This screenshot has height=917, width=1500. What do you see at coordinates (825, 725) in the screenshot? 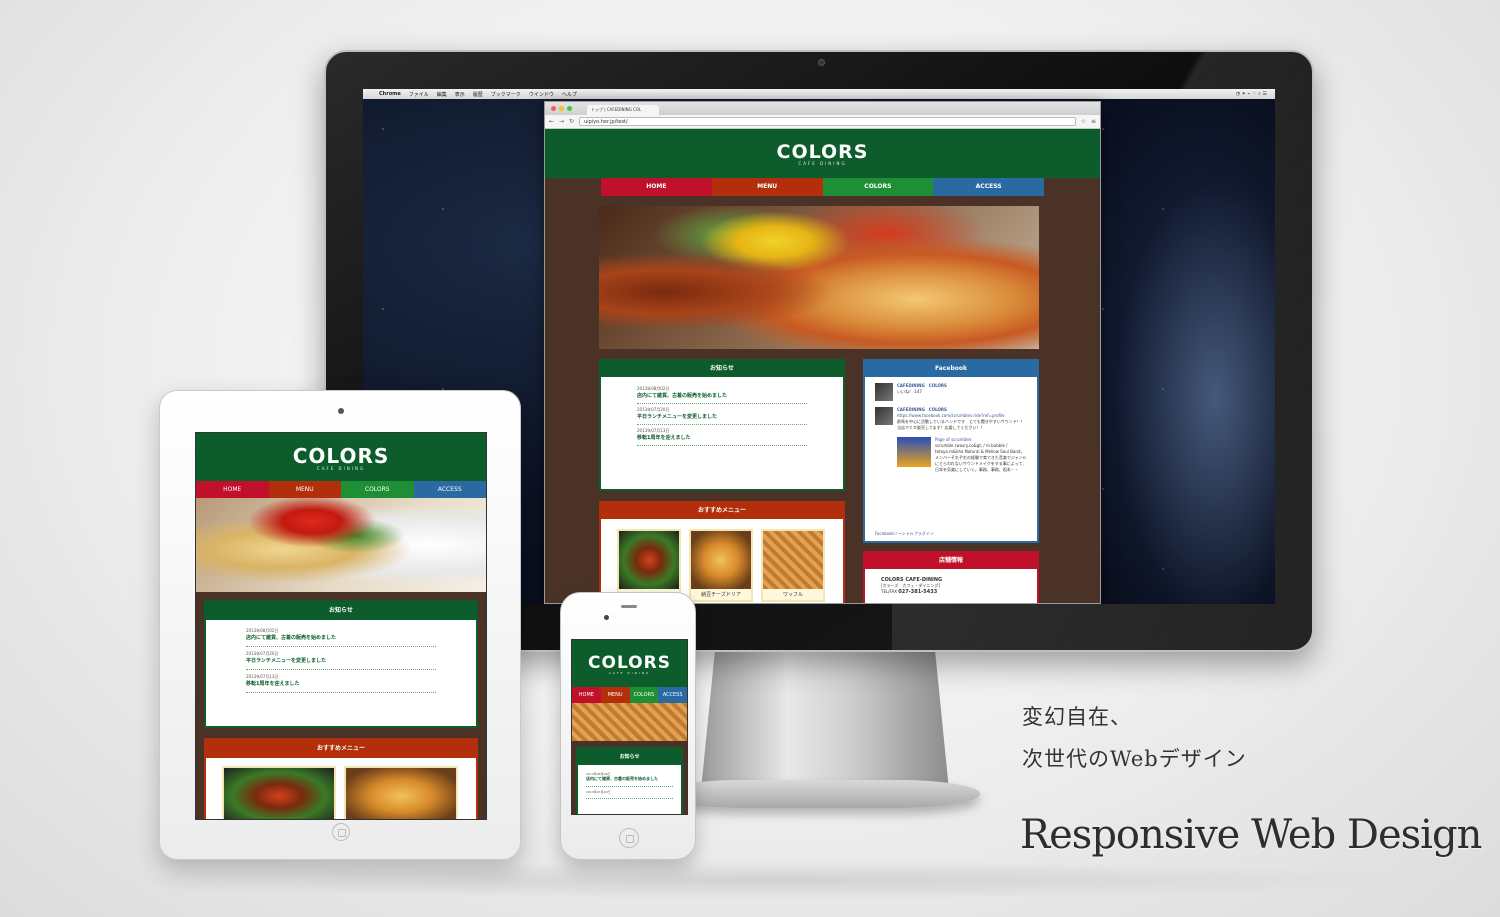
I see `imac-stand` at bounding box center [825, 725].